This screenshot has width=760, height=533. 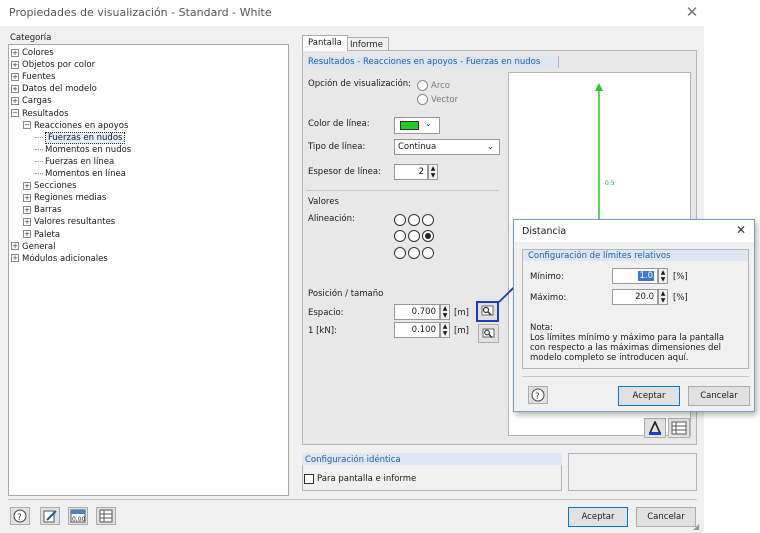 What do you see at coordinates (428, 253) in the screenshot?
I see `align-bottom-right` at bounding box center [428, 253].